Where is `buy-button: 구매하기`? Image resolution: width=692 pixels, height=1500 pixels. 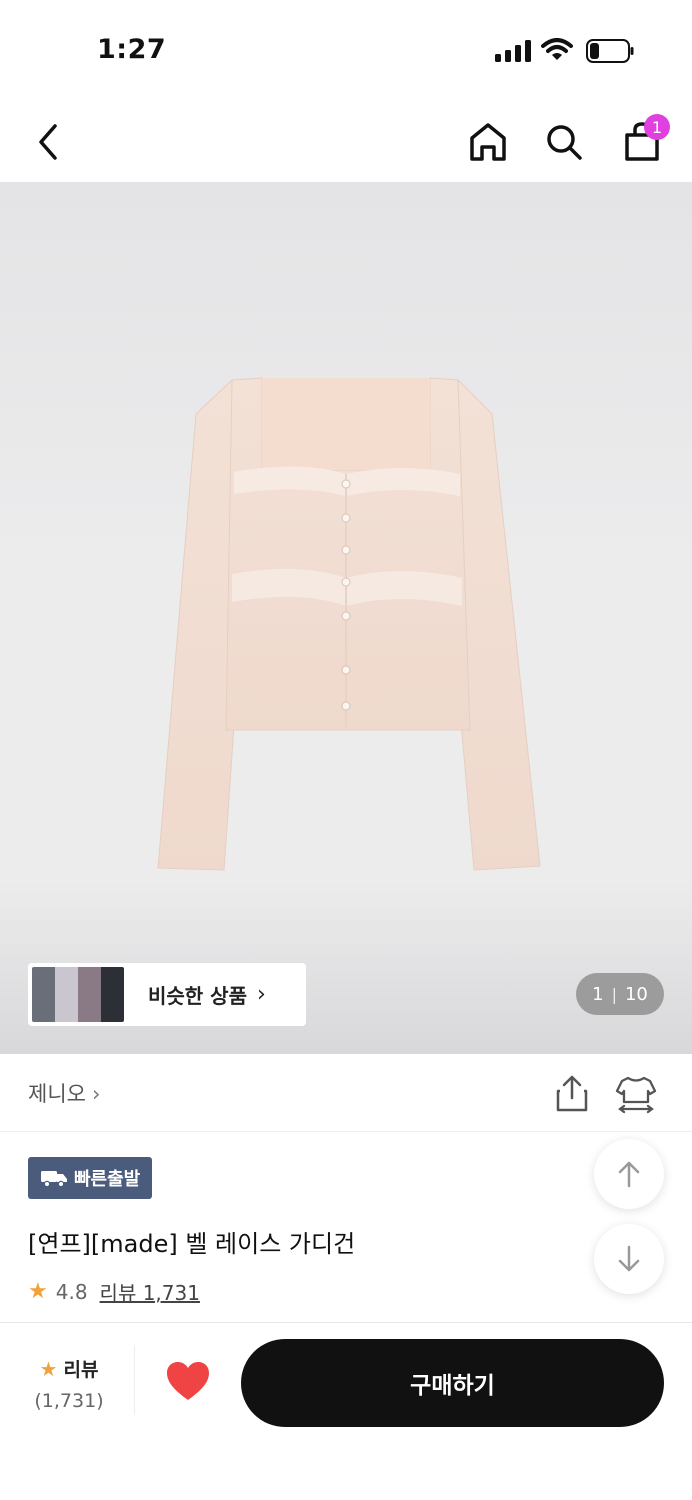 buy-button: 구매하기 is located at coordinates (452, 1383).